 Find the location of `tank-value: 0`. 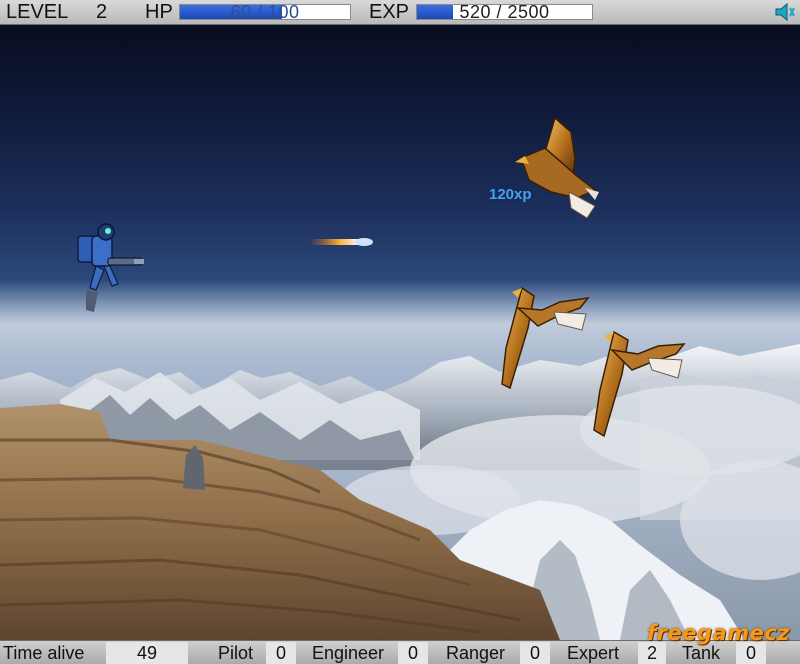

tank-value: 0 is located at coordinates (751, 653).